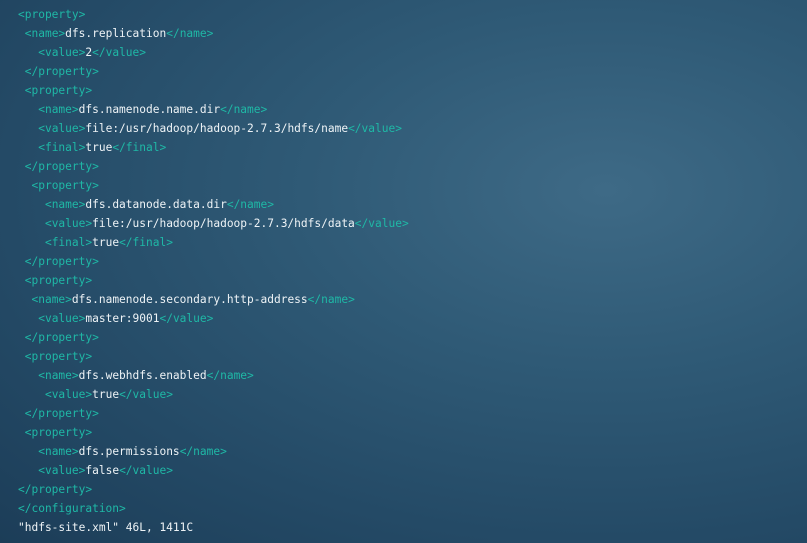 The height and width of the screenshot is (543, 807). I want to click on code-line: <value>2</value>, so click(412, 52).